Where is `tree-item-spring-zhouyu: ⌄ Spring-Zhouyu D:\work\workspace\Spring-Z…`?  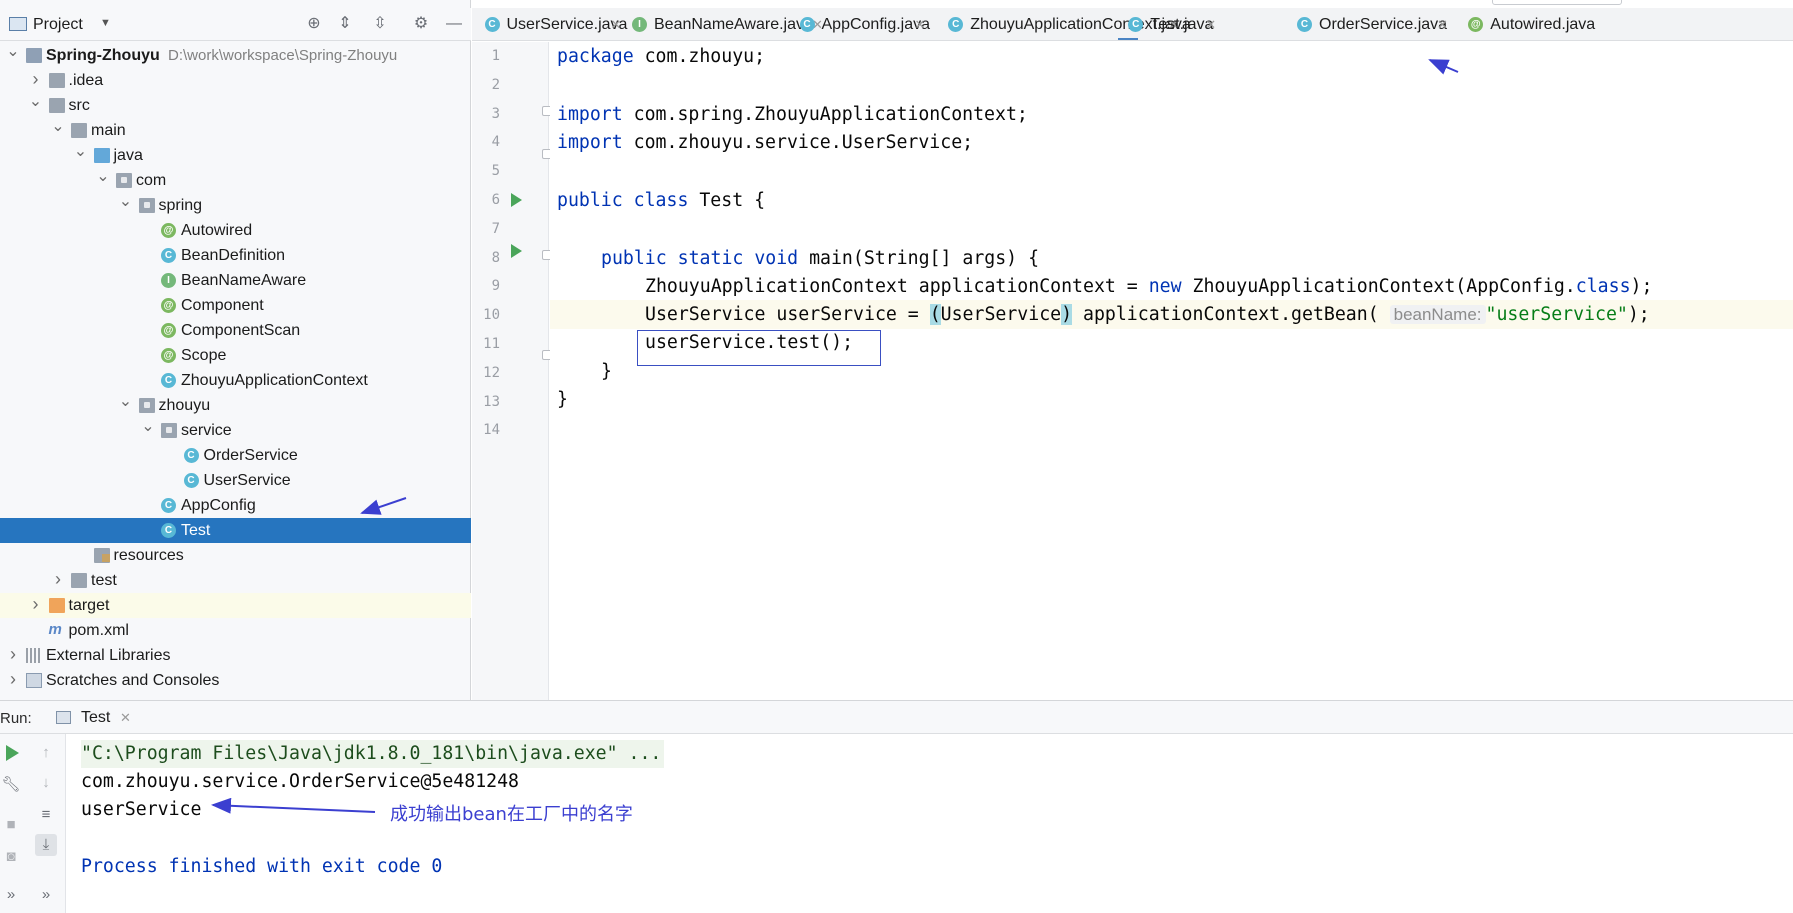
tree-item-spring-zhouyu: ⌄ Spring-Zhouyu D:\work\workspace\Spring-Z… is located at coordinates (235, 55).